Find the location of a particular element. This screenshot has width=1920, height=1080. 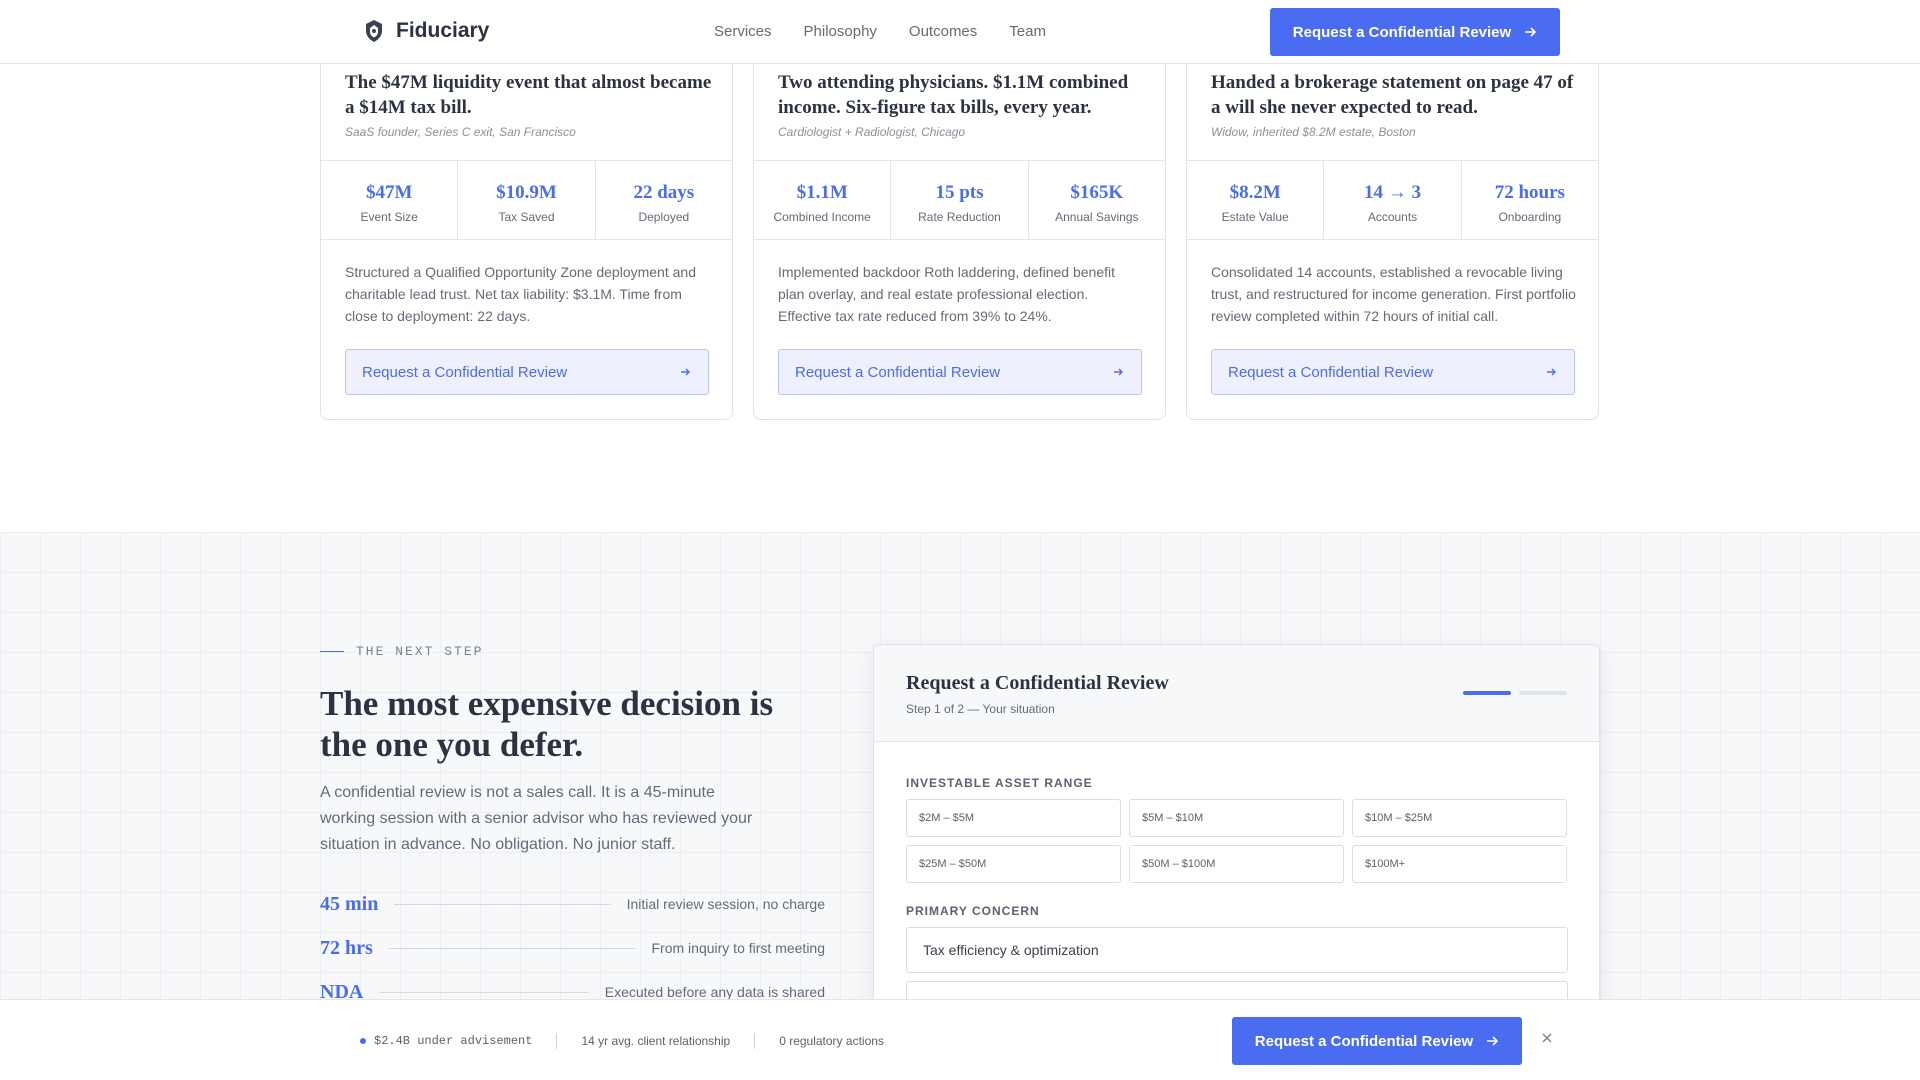

metric-row: 72 hrs From inquiry to first meeting is located at coordinates (572, 948).